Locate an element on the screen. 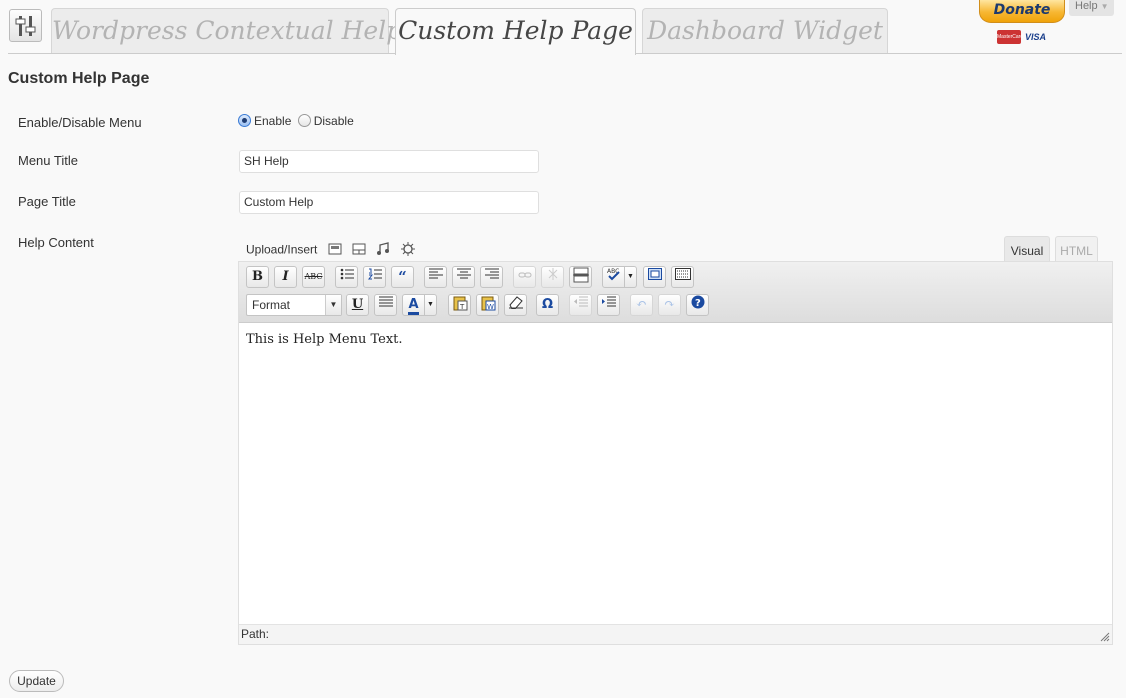 This screenshot has height=698, width=1126. bullet-list-icon is located at coordinates (347, 274).